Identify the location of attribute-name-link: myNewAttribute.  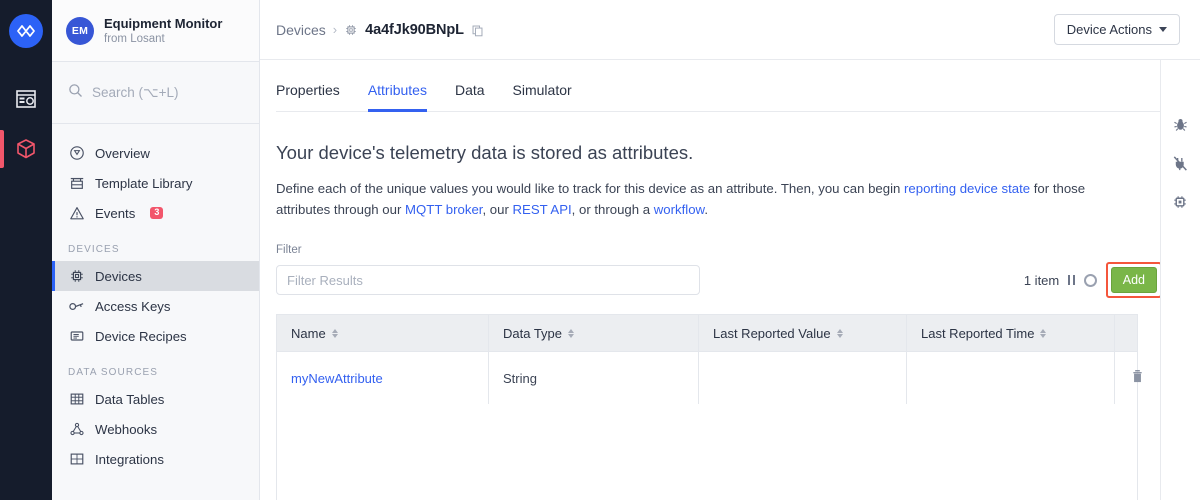
(337, 378).